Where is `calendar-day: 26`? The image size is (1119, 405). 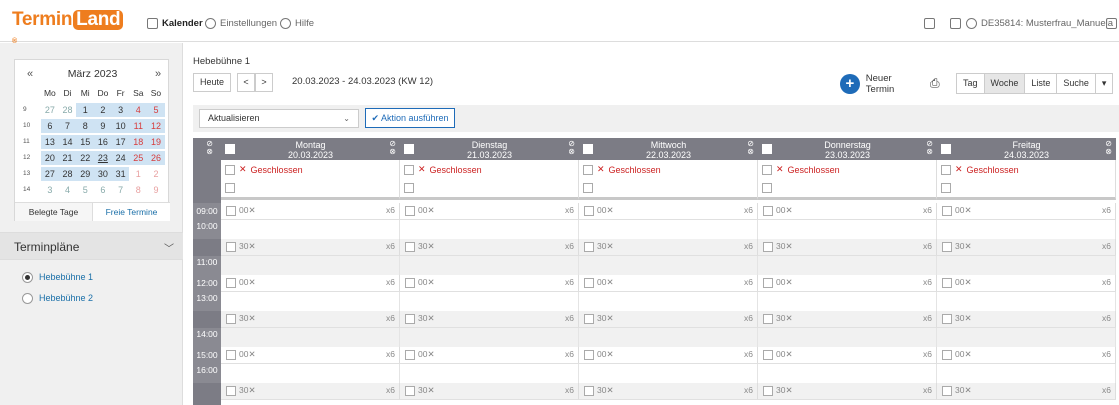
calendar-day: 26 is located at coordinates (156, 157).